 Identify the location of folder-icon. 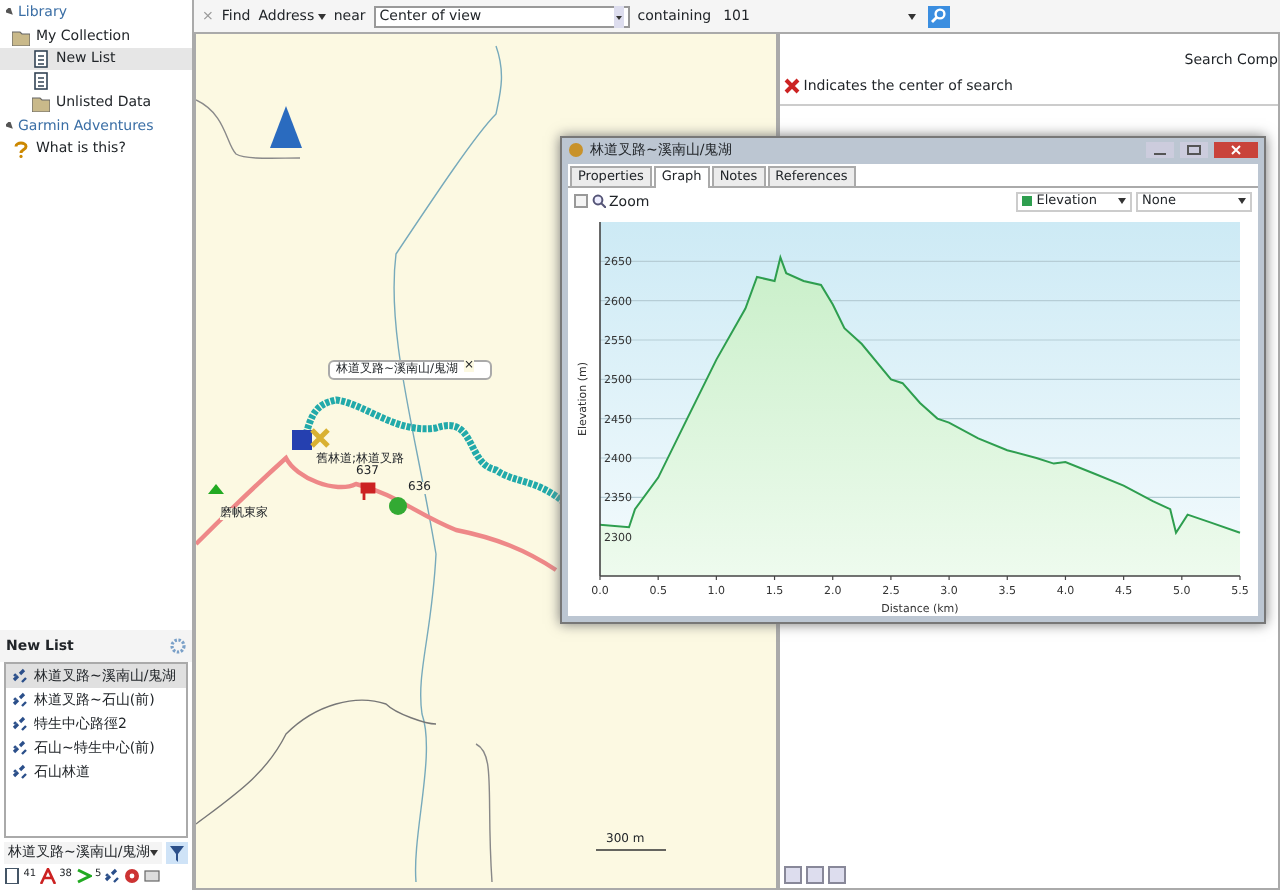
(41, 102).